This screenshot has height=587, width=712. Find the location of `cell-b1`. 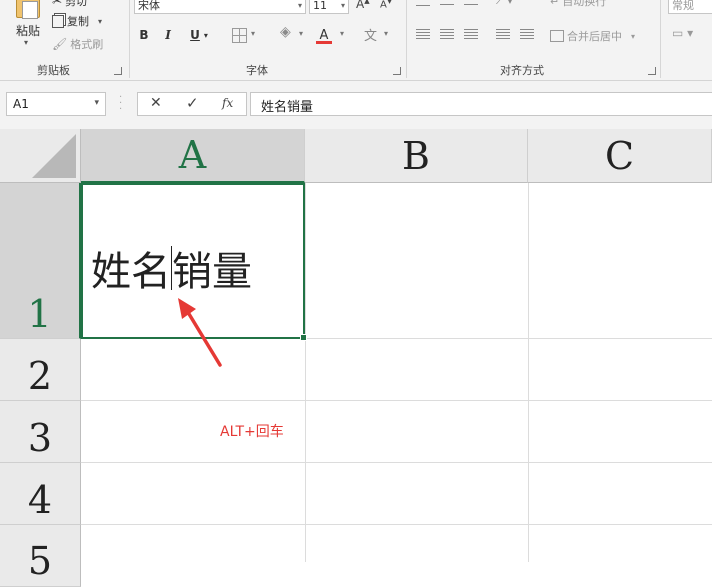

cell-b1 is located at coordinates (417, 260).